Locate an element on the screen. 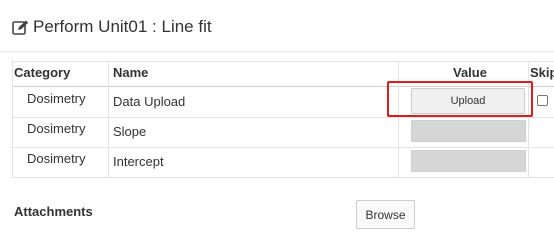 The height and width of the screenshot is (241, 554). edit-icon is located at coordinates (20, 27).